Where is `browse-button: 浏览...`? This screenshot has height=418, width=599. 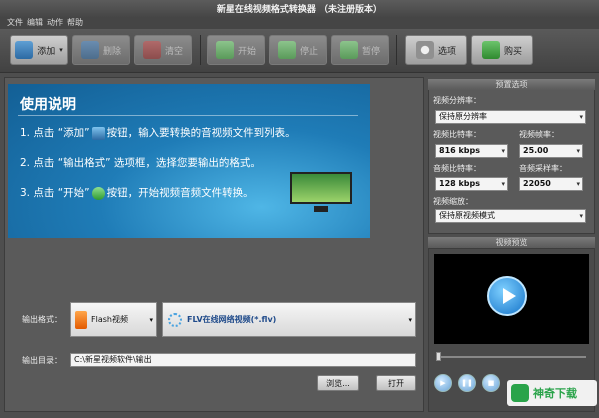
browse-button: 浏览... is located at coordinates (338, 383).